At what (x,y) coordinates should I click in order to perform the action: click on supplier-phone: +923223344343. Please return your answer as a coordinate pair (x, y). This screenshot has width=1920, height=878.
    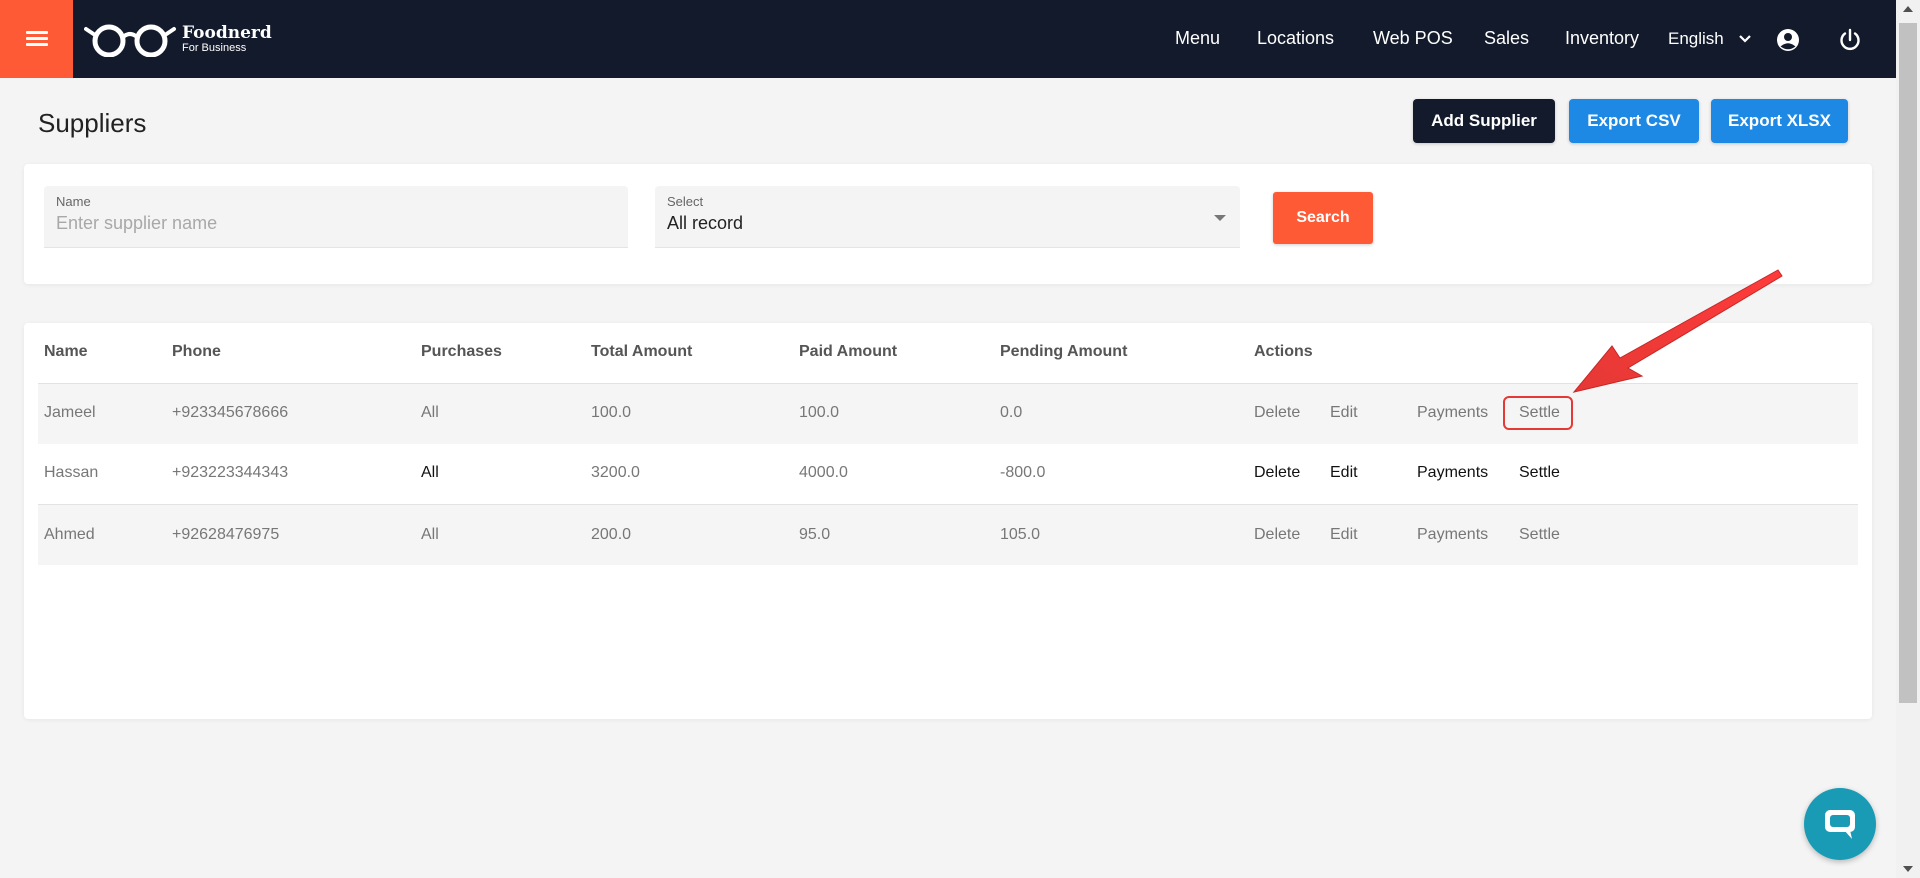
    Looking at the image, I should click on (230, 472).